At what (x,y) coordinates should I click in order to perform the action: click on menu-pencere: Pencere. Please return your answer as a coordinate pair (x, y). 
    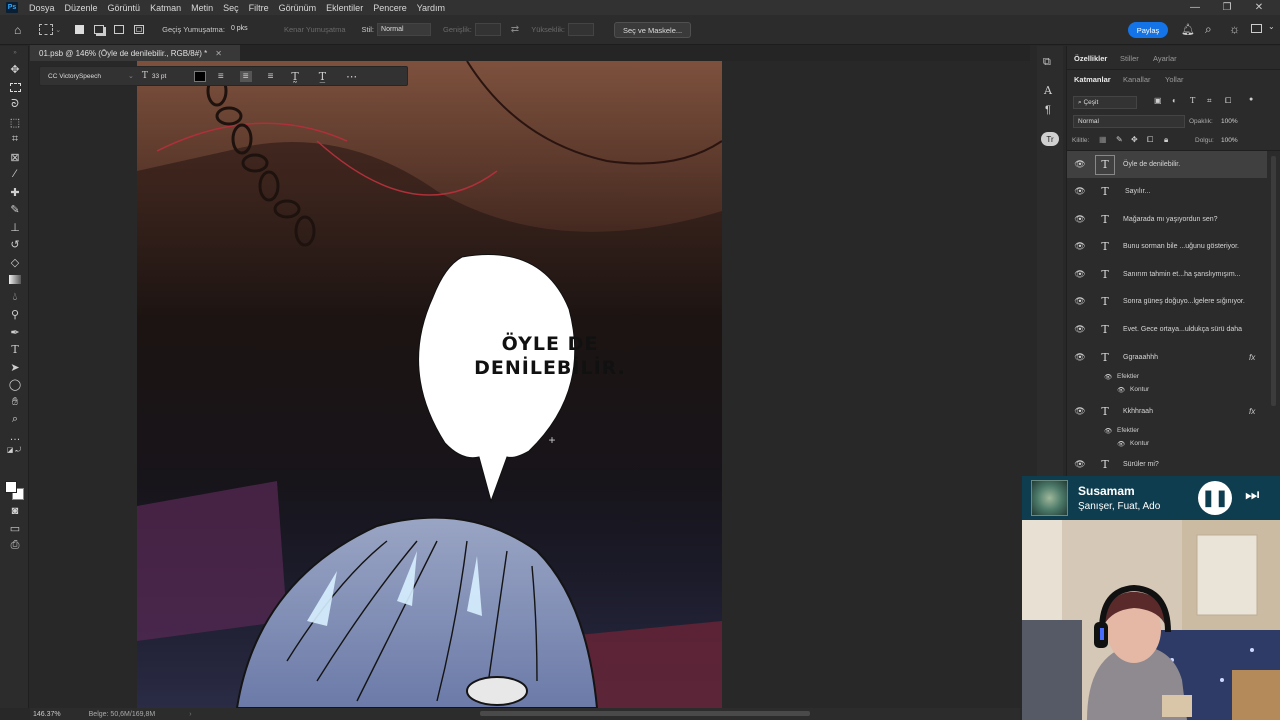
    Looking at the image, I should click on (390, 8).